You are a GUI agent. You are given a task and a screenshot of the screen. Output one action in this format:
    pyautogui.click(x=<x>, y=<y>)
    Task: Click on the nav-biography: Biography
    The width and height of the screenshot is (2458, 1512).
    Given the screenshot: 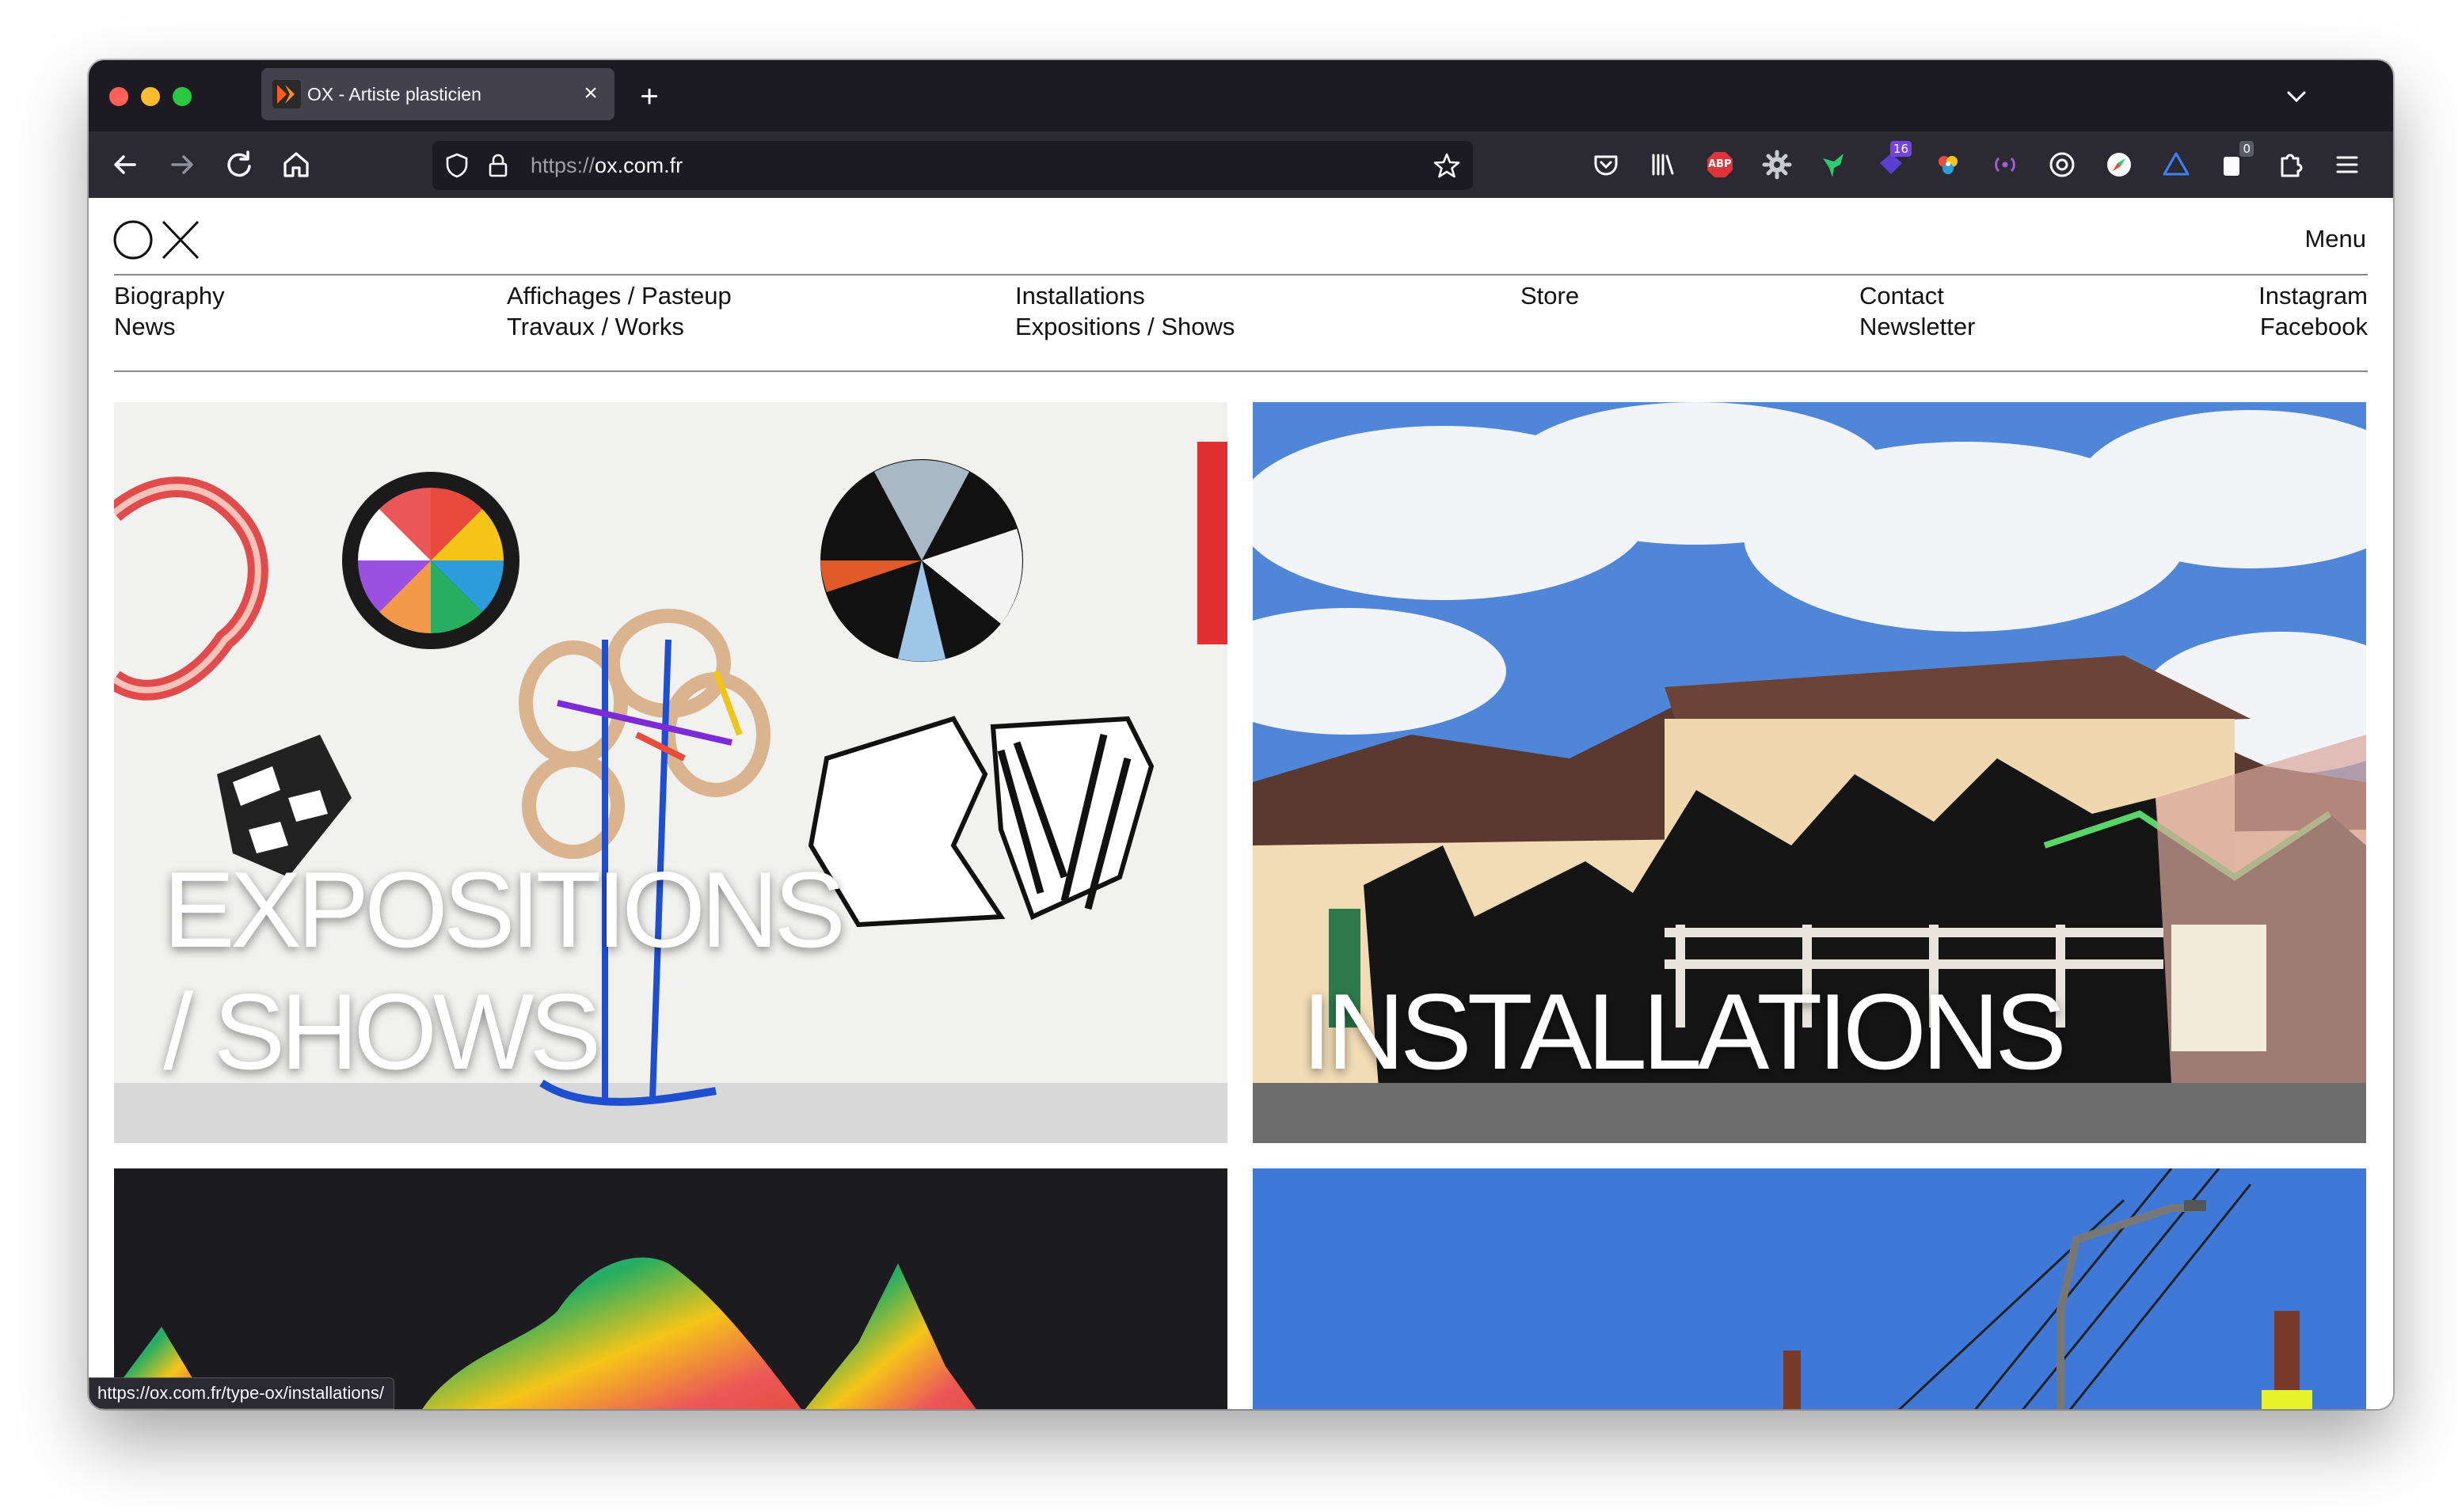 What is the action you would take?
    pyautogui.click(x=169, y=295)
    